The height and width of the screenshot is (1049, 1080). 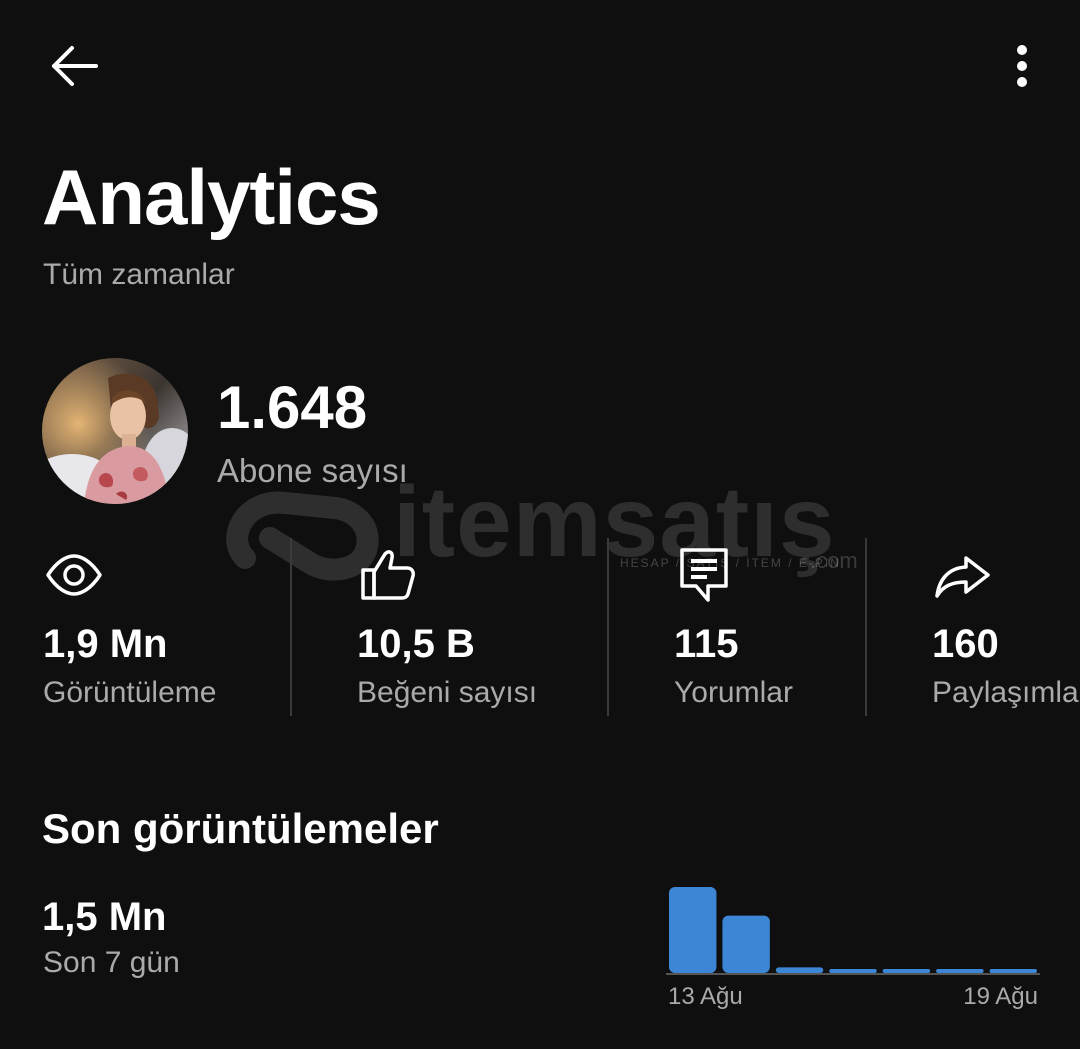 What do you see at coordinates (74, 575) in the screenshot?
I see `eye-icon` at bounding box center [74, 575].